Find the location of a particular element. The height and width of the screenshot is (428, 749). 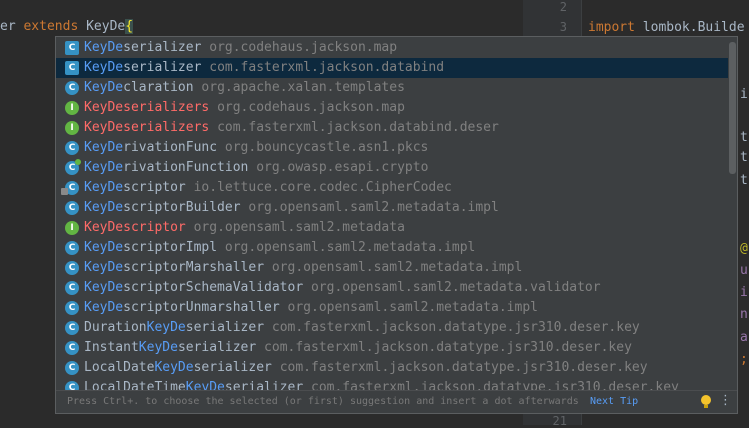

import-path: lombok.Builde is located at coordinates (689, 27).